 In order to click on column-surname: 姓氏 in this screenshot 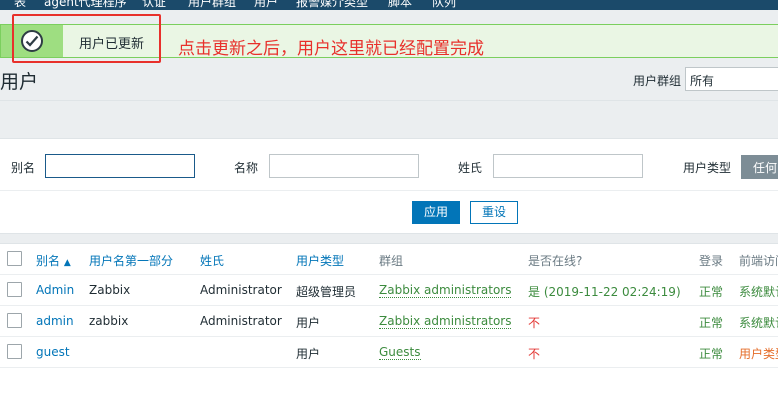, I will do `click(212, 260)`.